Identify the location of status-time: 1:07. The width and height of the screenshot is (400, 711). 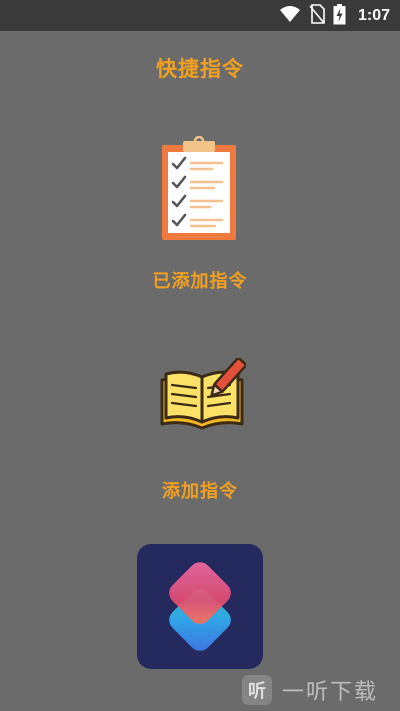
(373, 15).